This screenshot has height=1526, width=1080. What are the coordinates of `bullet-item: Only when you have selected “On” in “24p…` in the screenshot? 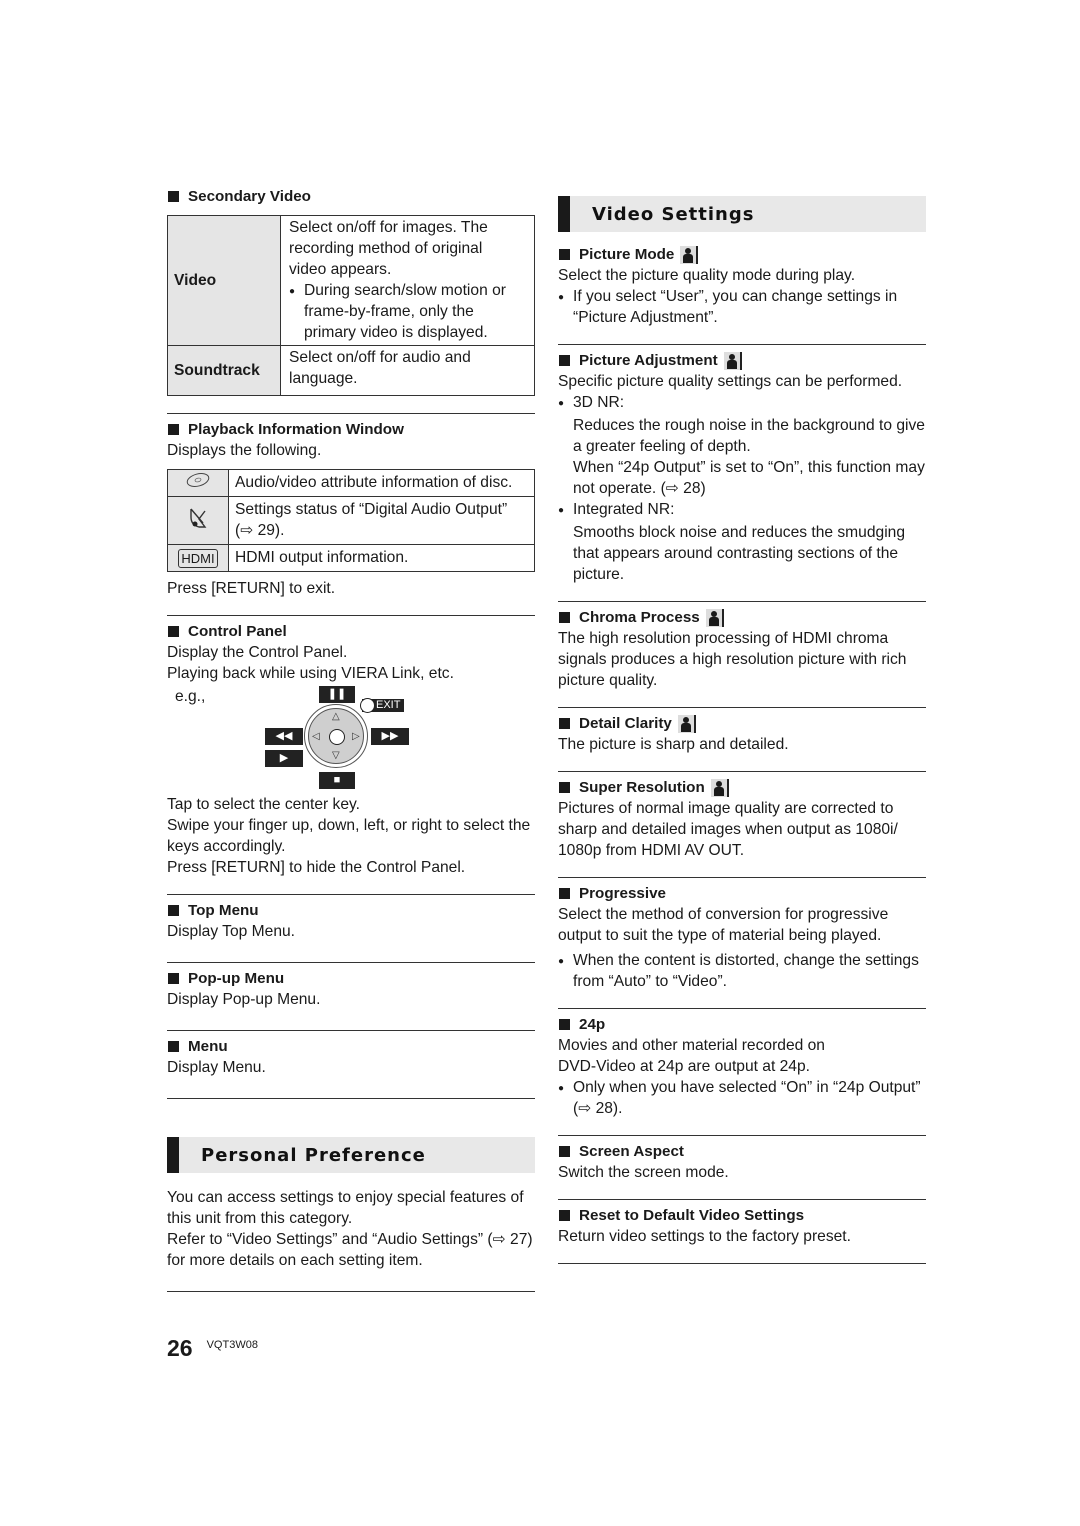 It's located at (742, 1098).